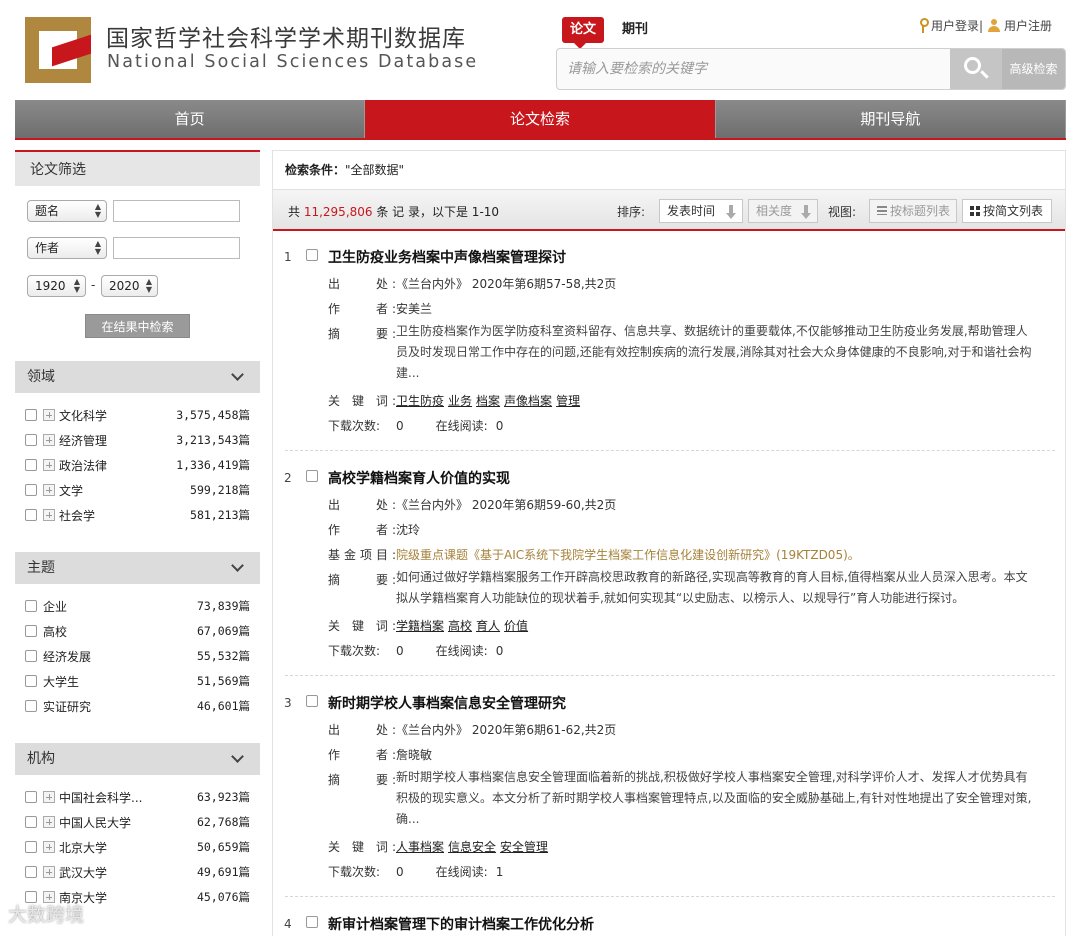 The image size is (1080, 936). What do you see at coordinates (142, 631) in the screenshot?
I see `facet-item: 高校 67,069篇` at bounding box center [142, 631].